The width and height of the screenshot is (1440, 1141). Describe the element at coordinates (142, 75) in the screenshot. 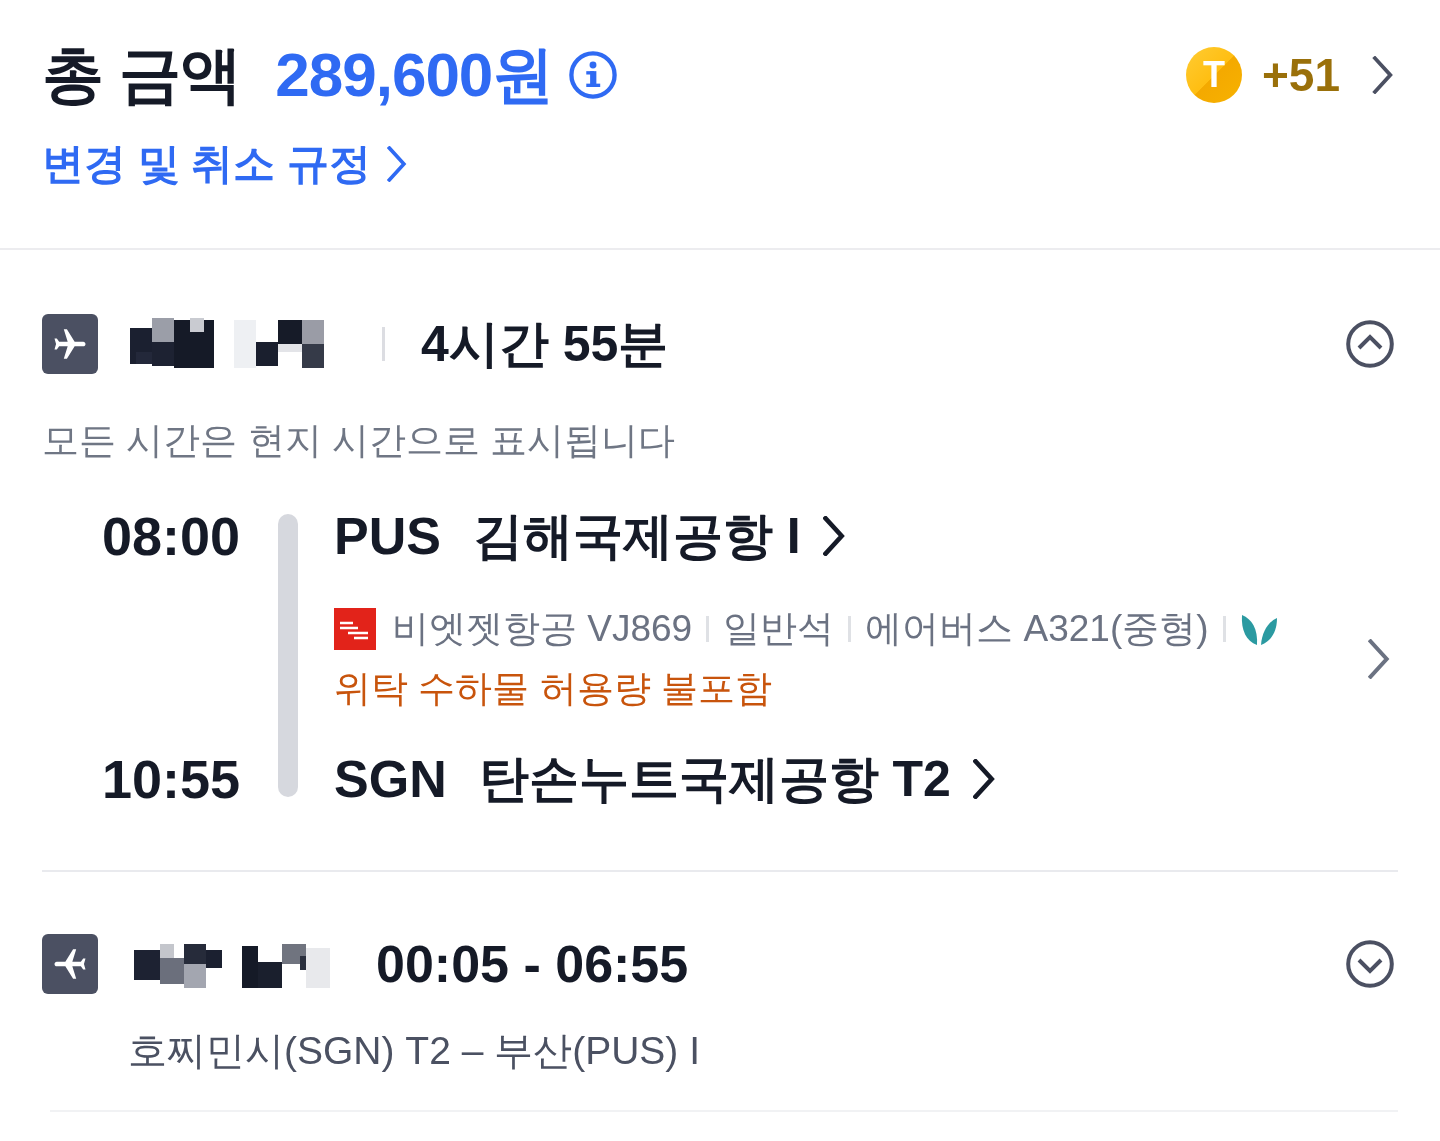

I see `total-label: 총 금액` at that location.